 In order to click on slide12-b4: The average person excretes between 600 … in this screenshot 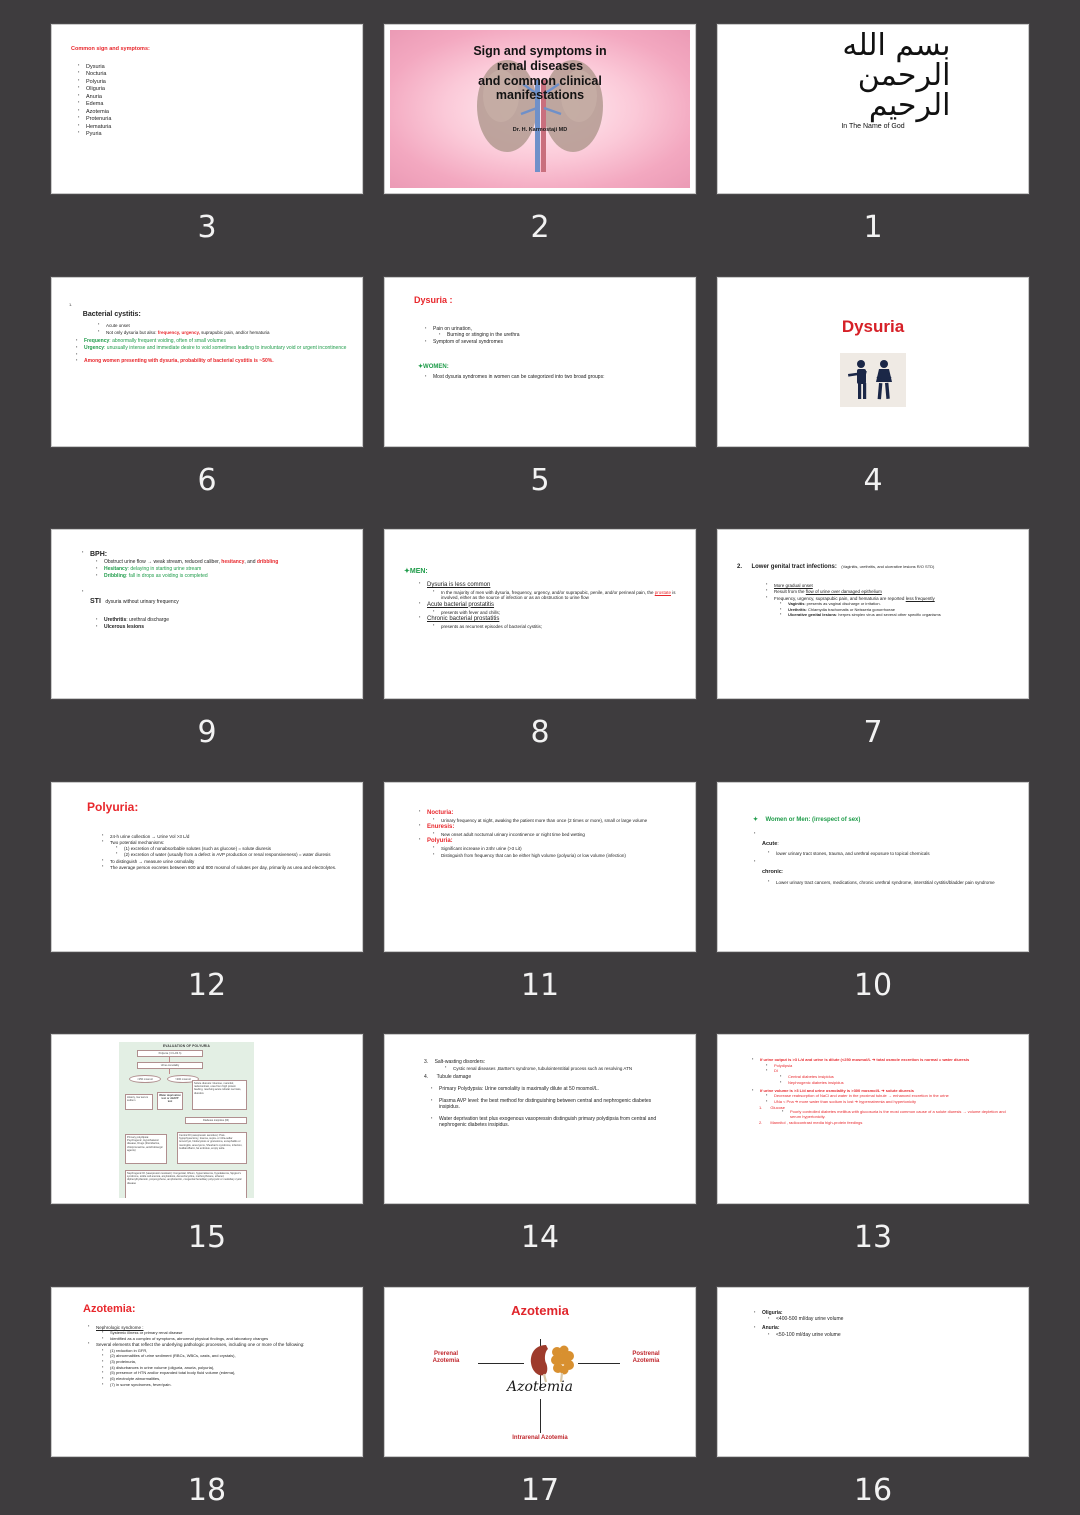, I will do `click(226, 867)`.